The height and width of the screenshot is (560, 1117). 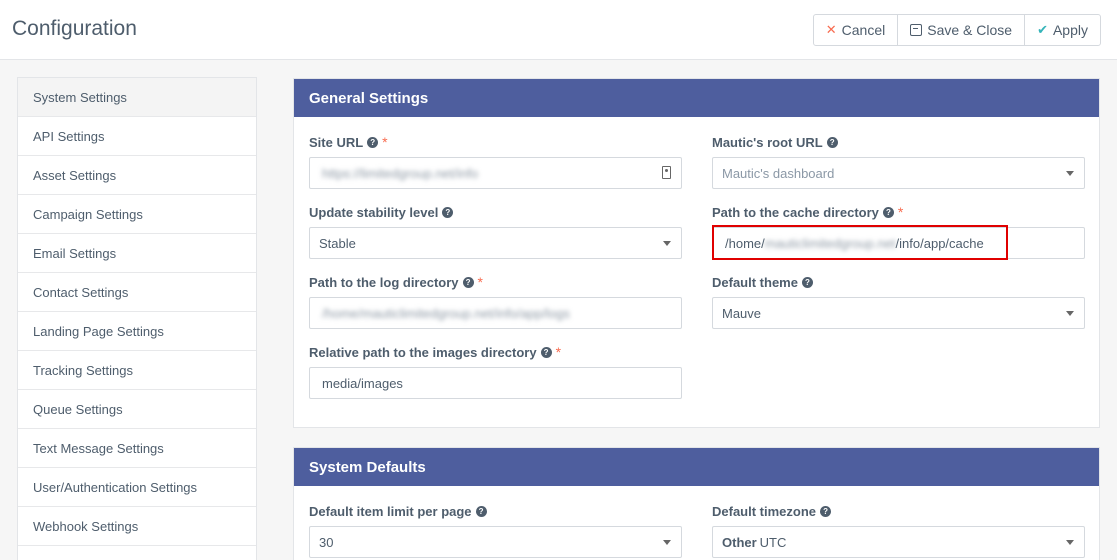 What do you see at coordinates (831, 29) in the screenshot?
I see `close-icon: ✕` at bounding box center [831, 29].